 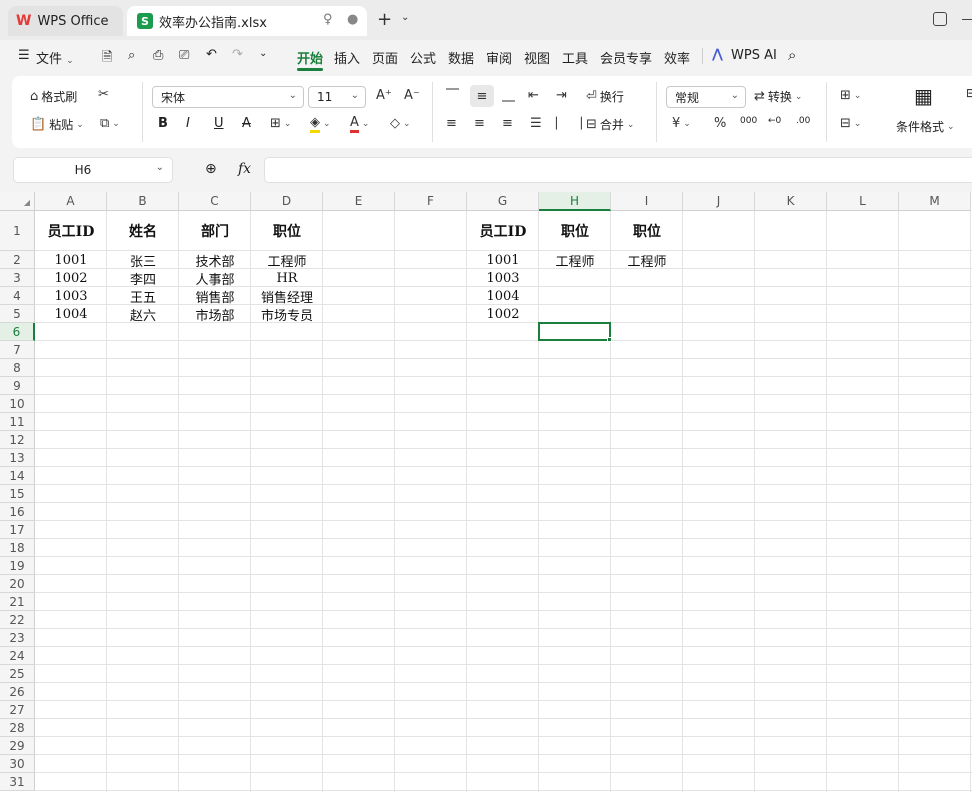 I want to click on thousands-button: 000, so click(x=748, y=121).